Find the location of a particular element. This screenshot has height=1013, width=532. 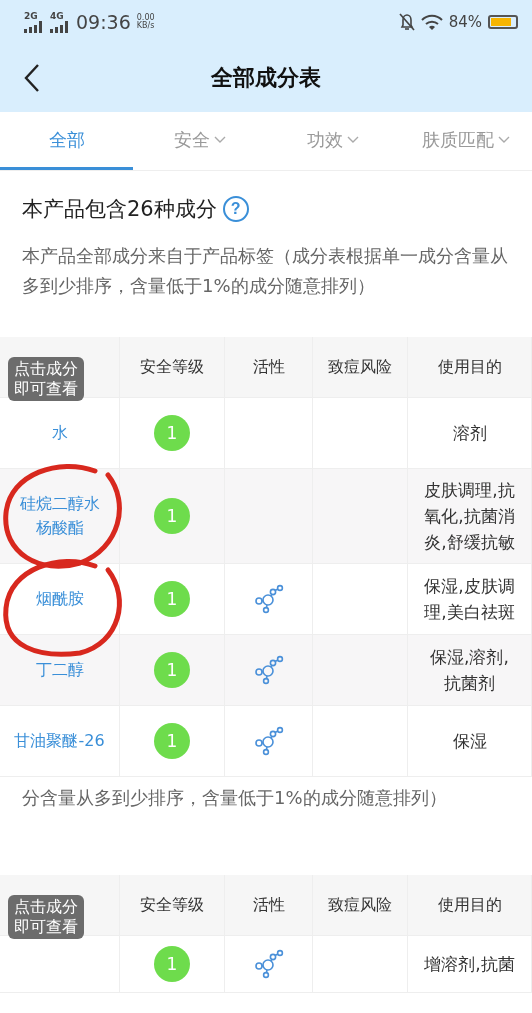

speed-unit: KB/s is located at coordinates (145, 26).